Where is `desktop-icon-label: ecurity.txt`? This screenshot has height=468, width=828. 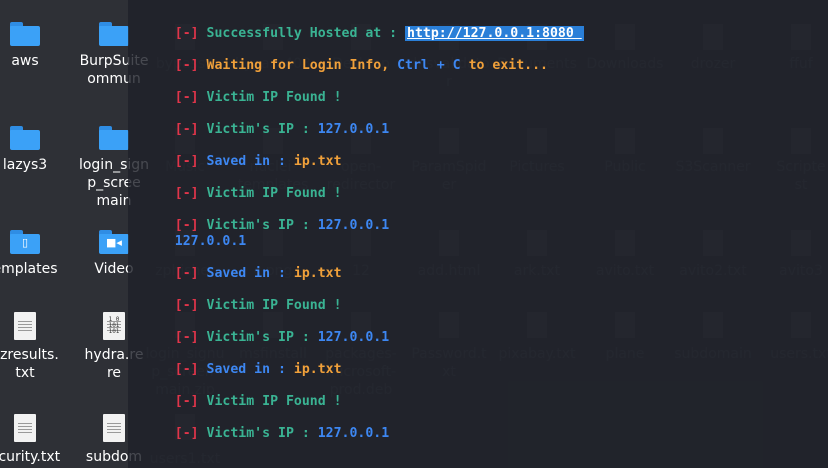 desktop-icon-label: ecurity.txt is located at coordinates (30, 457).